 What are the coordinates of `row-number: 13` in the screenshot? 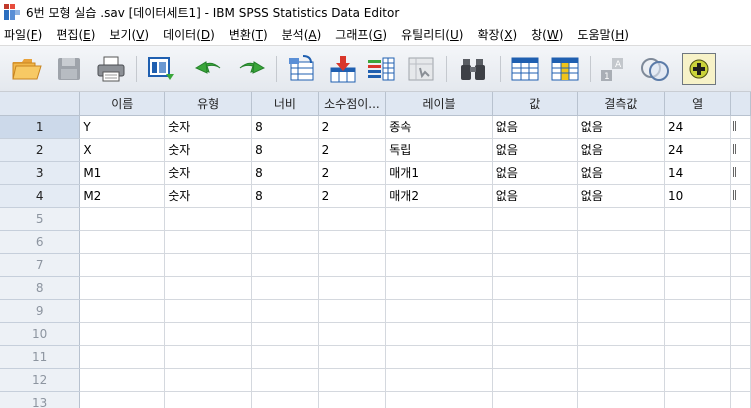 It's located at (40, 399).